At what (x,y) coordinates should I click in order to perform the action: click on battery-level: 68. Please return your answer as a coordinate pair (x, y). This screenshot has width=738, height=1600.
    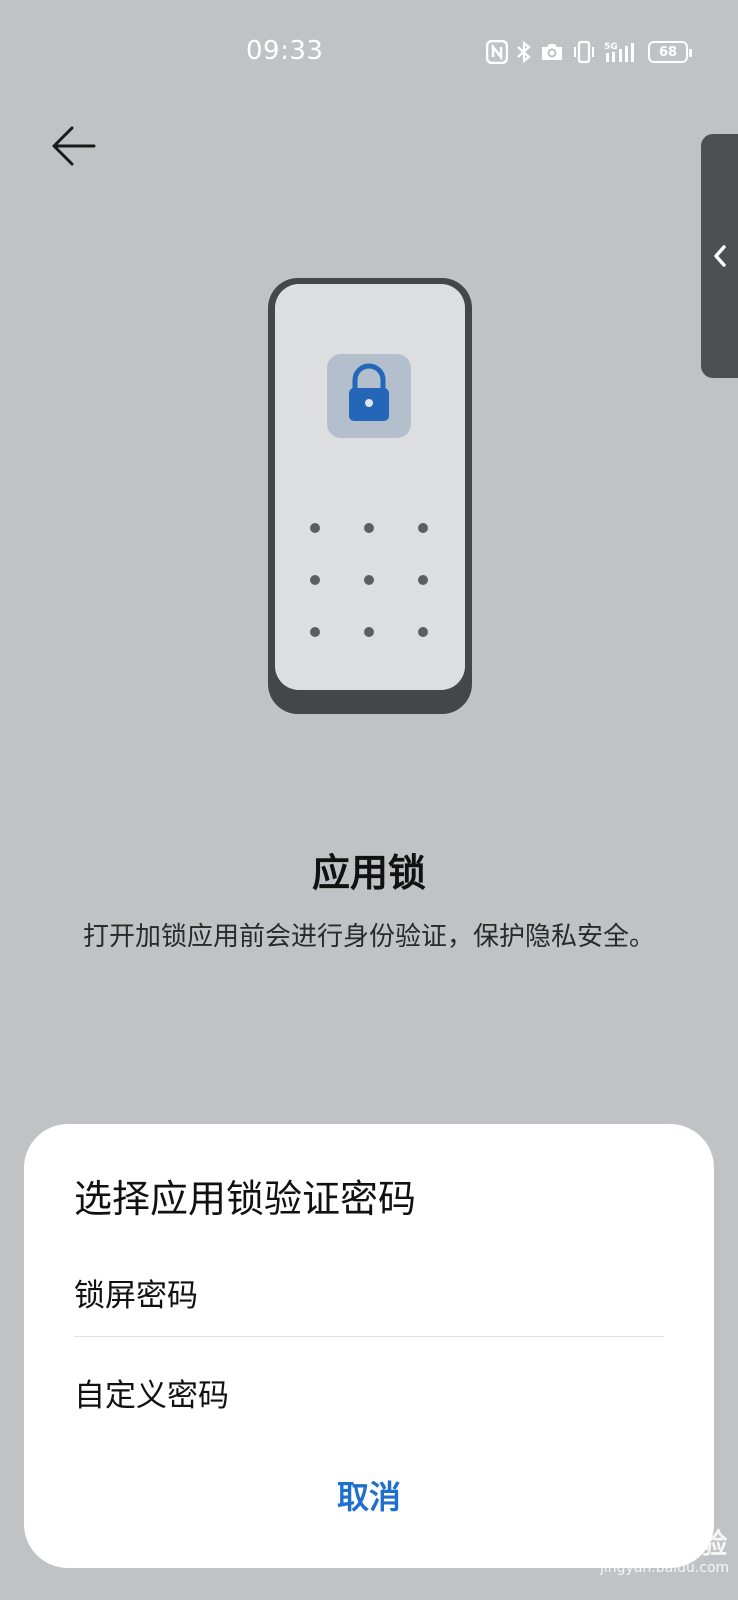
    Looking at the image, I should click on (668, 52).